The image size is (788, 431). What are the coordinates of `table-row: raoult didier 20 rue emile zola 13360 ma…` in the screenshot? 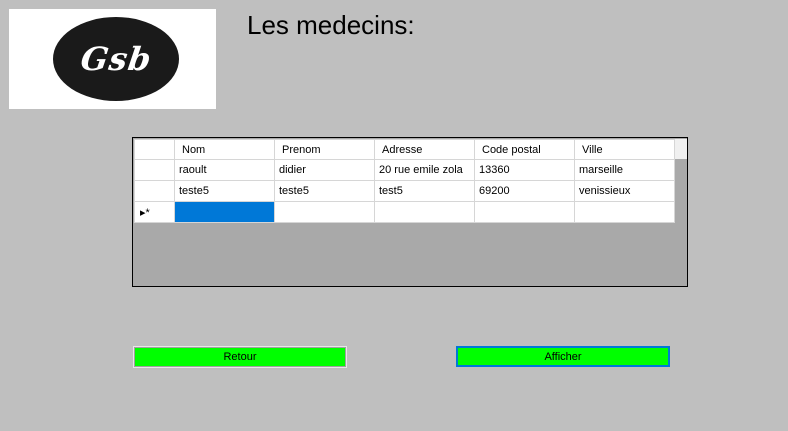 It's located at (404, 170).